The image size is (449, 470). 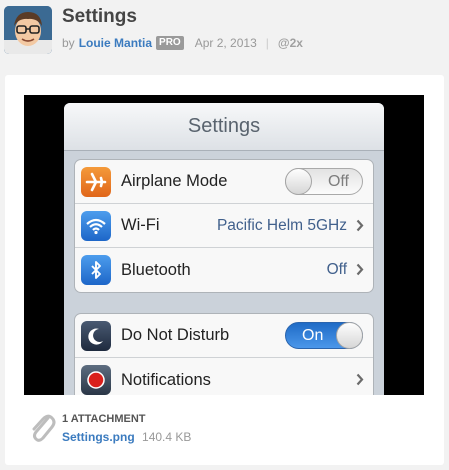 I want to click on byline: by Louie Mantia PRO Apr 2, 2013 | @2x, so click(x=182, y=43).